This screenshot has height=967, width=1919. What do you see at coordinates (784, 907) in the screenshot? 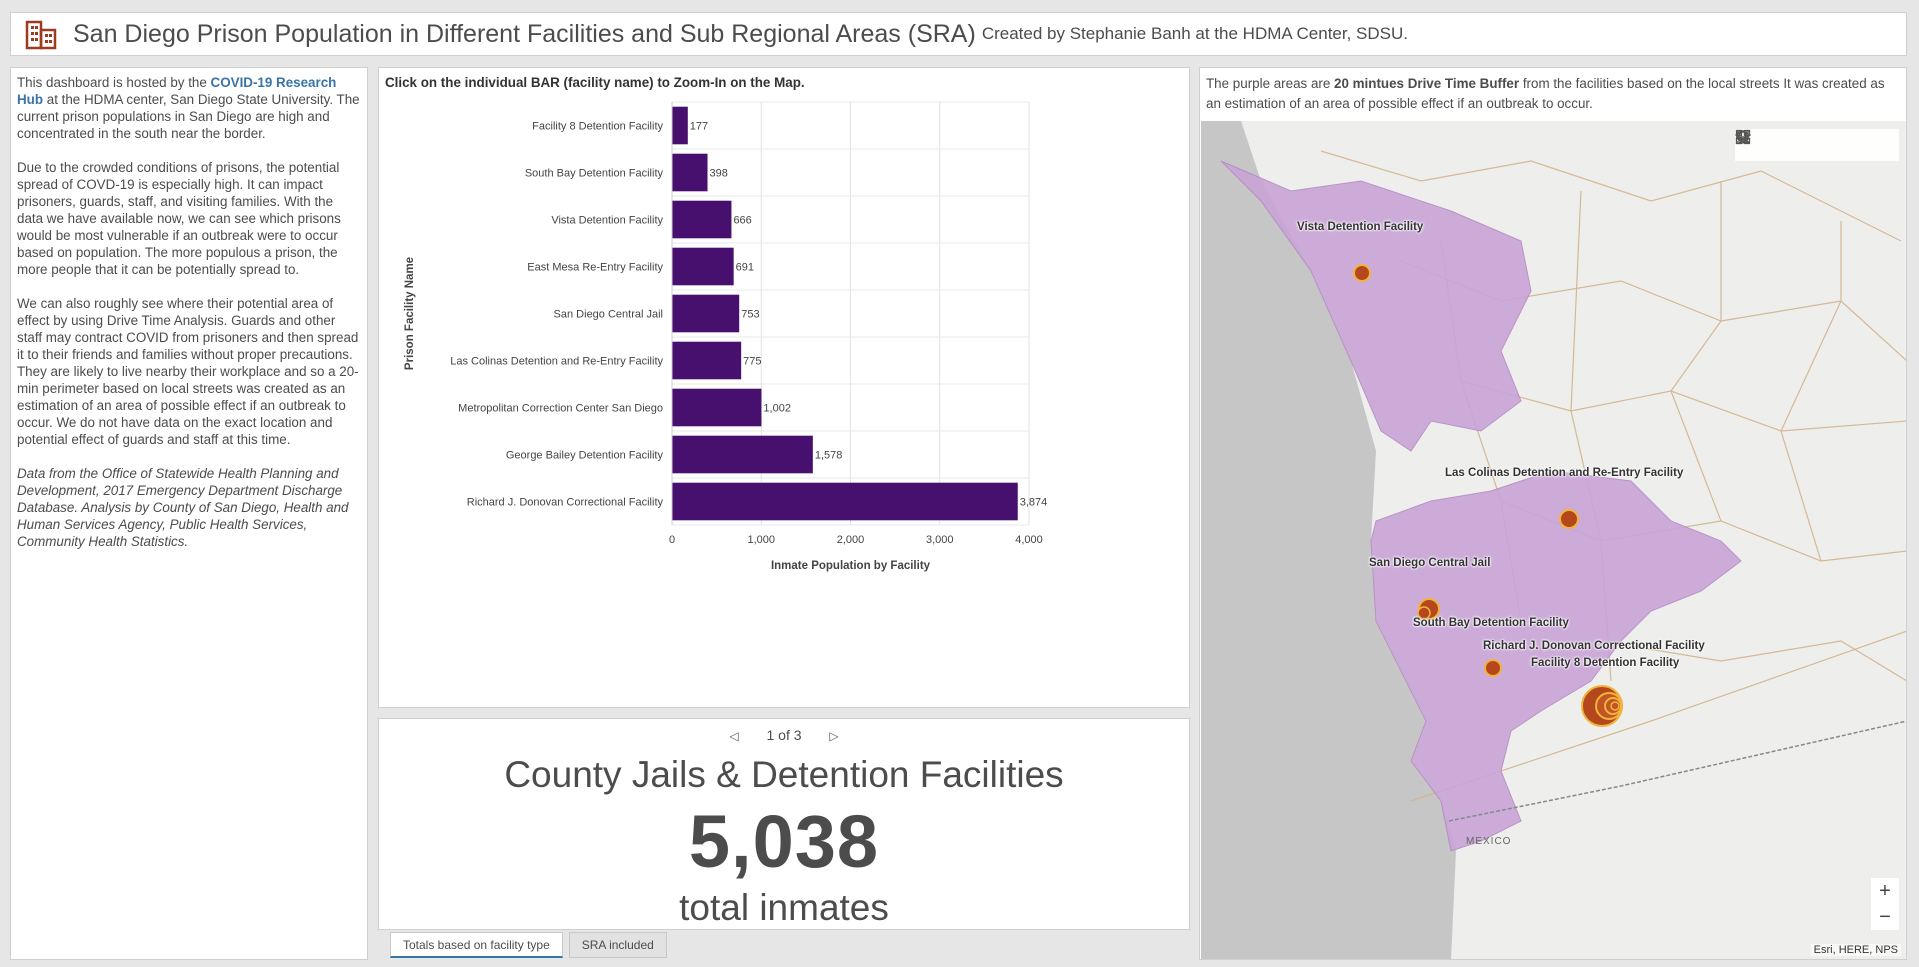
I see `indicator-bottom-text: total inmates` at bounding box center [784, 907].